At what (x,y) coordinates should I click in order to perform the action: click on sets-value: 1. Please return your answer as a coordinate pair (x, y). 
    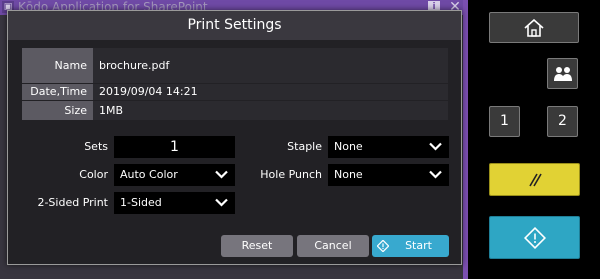
    Looking at the image, I should click on (174, 147).